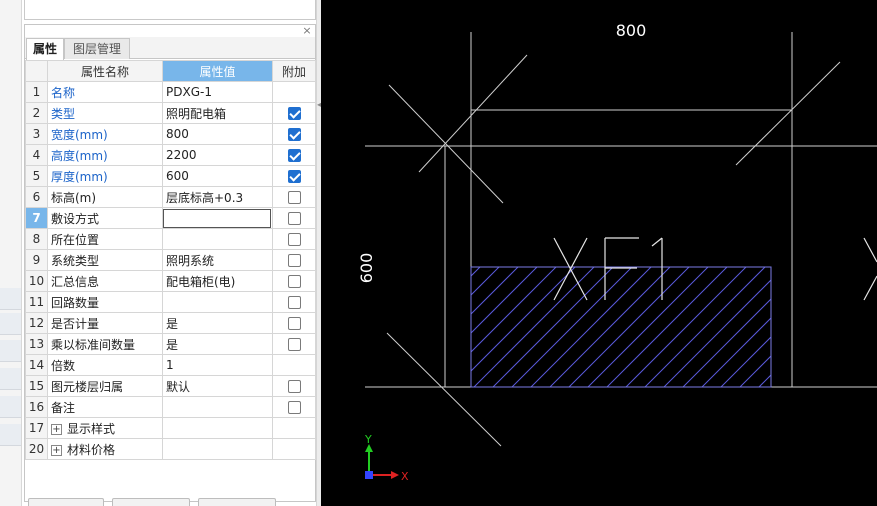 The image size is (877, 506). Describe the element at coordinates (36, 323) in the screenshot. I see `row-number: 12` at that location.